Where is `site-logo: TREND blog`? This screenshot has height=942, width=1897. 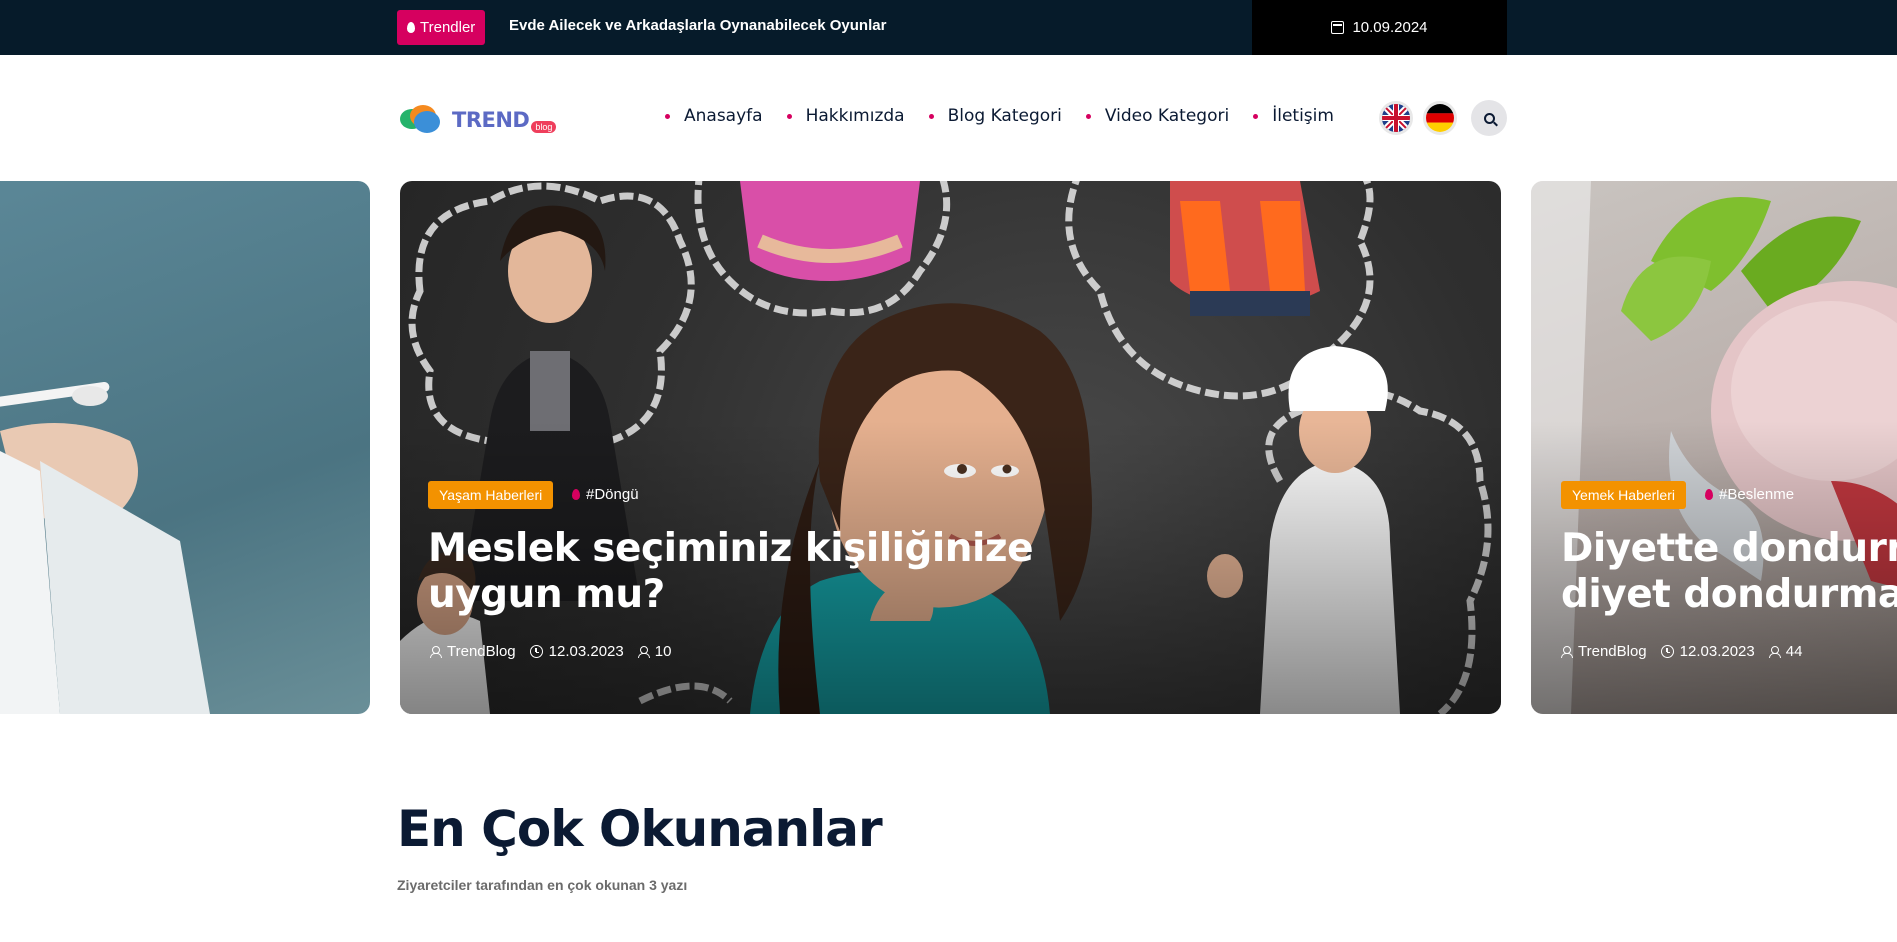
site-logo: TREND blog is located at coordinates (478, 120).